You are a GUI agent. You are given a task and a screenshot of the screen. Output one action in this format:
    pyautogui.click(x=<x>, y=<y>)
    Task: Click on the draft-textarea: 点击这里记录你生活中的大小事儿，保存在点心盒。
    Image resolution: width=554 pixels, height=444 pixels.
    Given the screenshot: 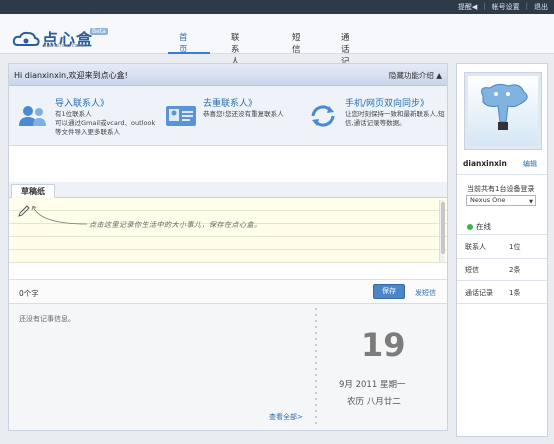 What is the action you would take?
    pyautogui.click(x=228, y=231)
    